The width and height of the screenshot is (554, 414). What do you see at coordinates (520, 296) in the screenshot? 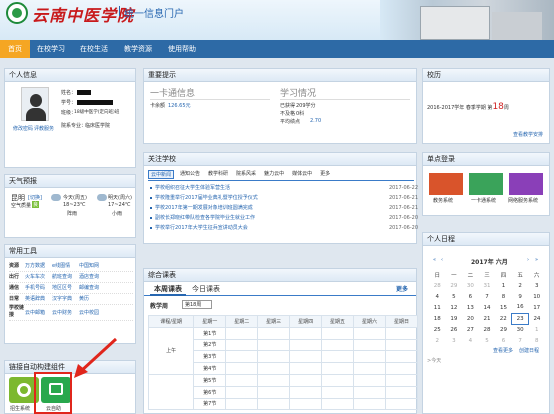
I see `calendar-day: 9` at bounding box center [520, 296].